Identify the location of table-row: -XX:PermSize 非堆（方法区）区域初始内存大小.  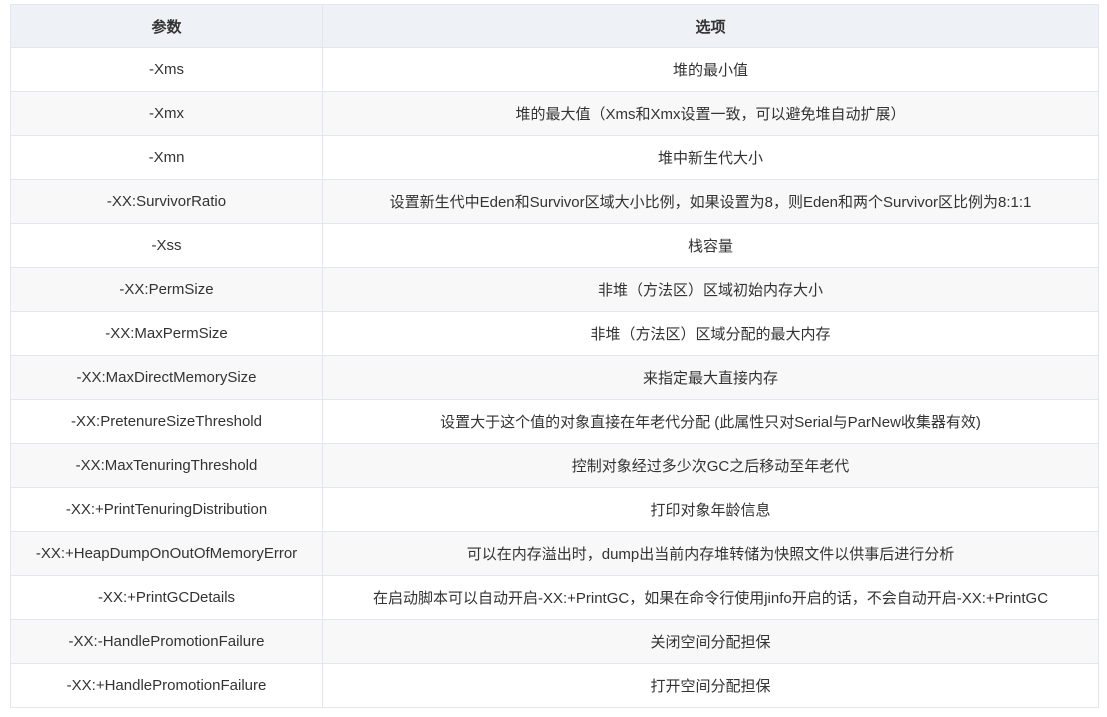
(554, 289).